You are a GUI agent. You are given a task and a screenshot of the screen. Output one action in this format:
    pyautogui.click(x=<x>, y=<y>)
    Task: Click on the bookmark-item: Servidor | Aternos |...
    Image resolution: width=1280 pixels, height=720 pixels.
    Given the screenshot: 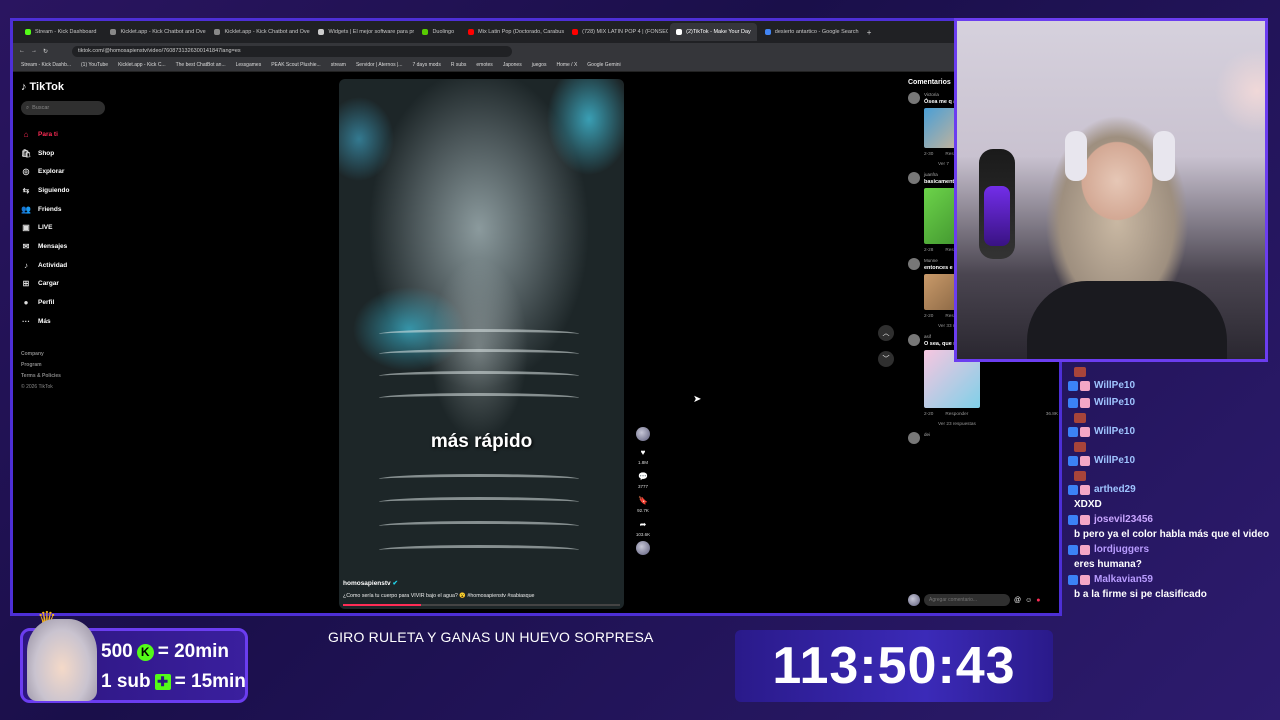 What is the action you would take?
    pyautogui.click(x=379, y=65)
    